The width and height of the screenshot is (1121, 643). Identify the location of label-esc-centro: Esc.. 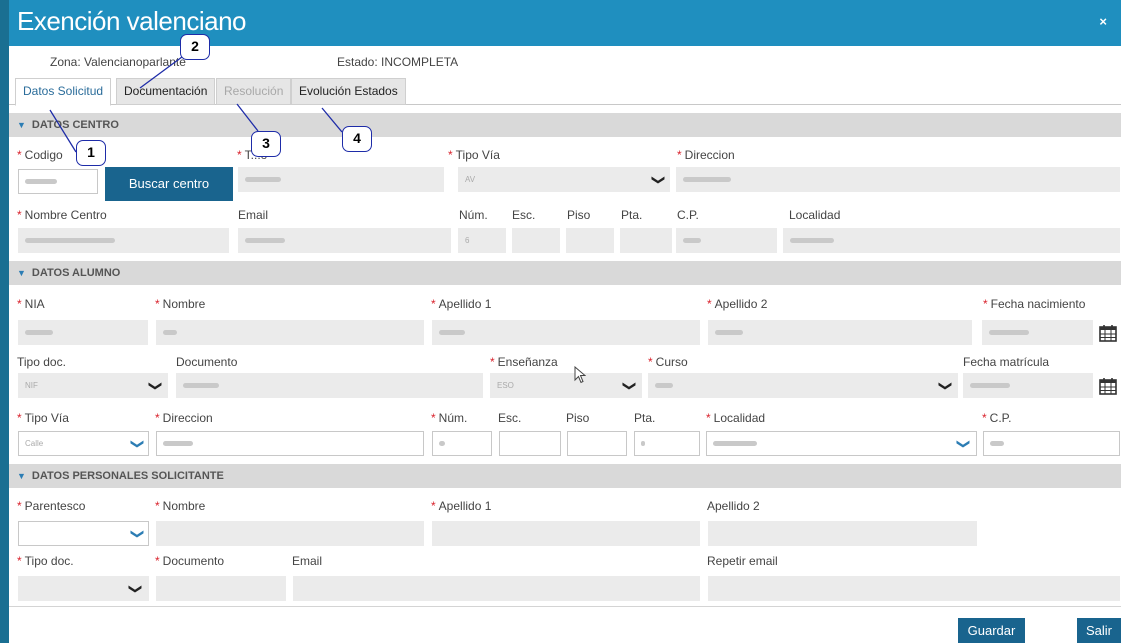
(524, 215).